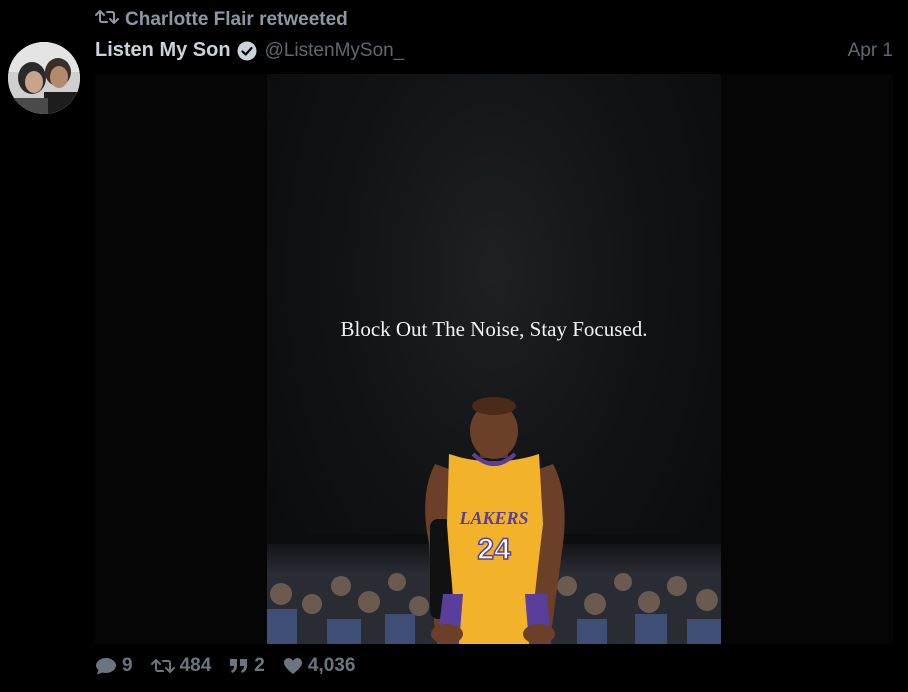 The image size is (908, 692). I want to click on tweet-header: Listen My Son @ListenMySon_ Apr 1, so click(494, 50).